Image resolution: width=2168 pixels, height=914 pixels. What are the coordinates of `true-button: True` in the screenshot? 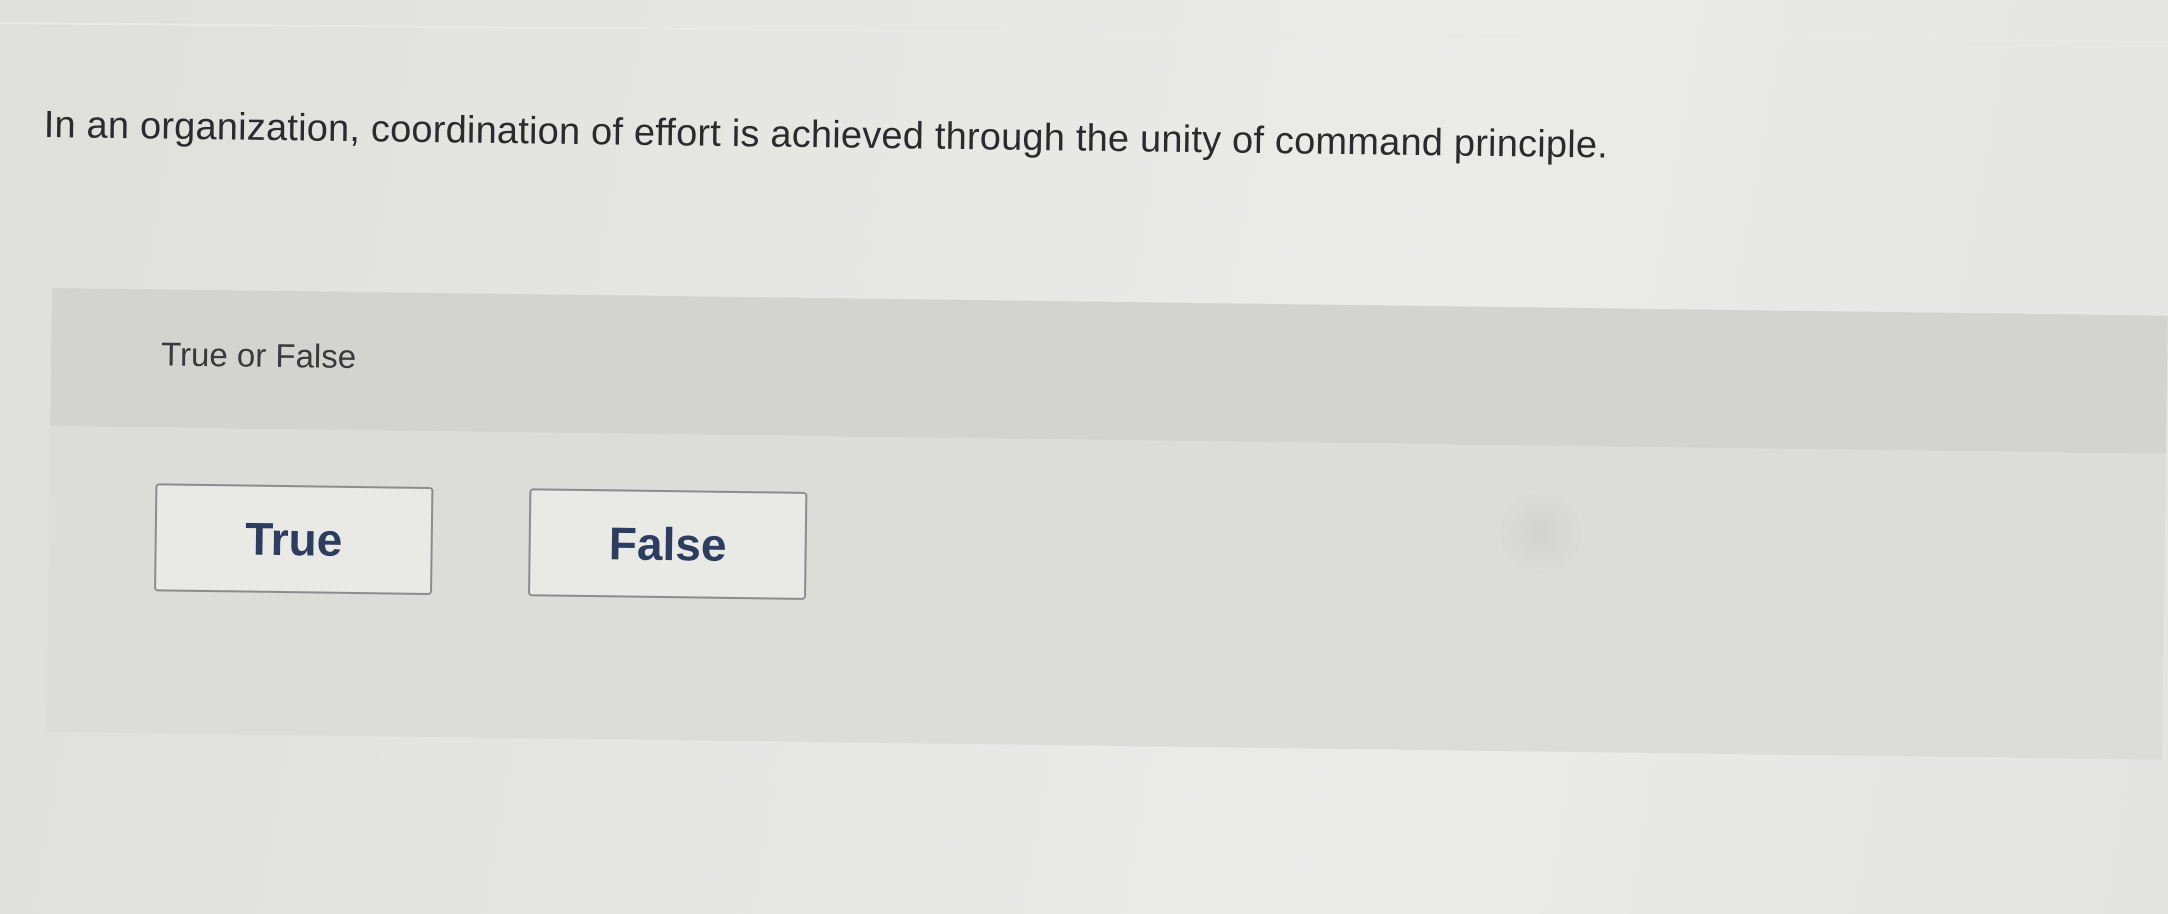 It's located at (294, 539).